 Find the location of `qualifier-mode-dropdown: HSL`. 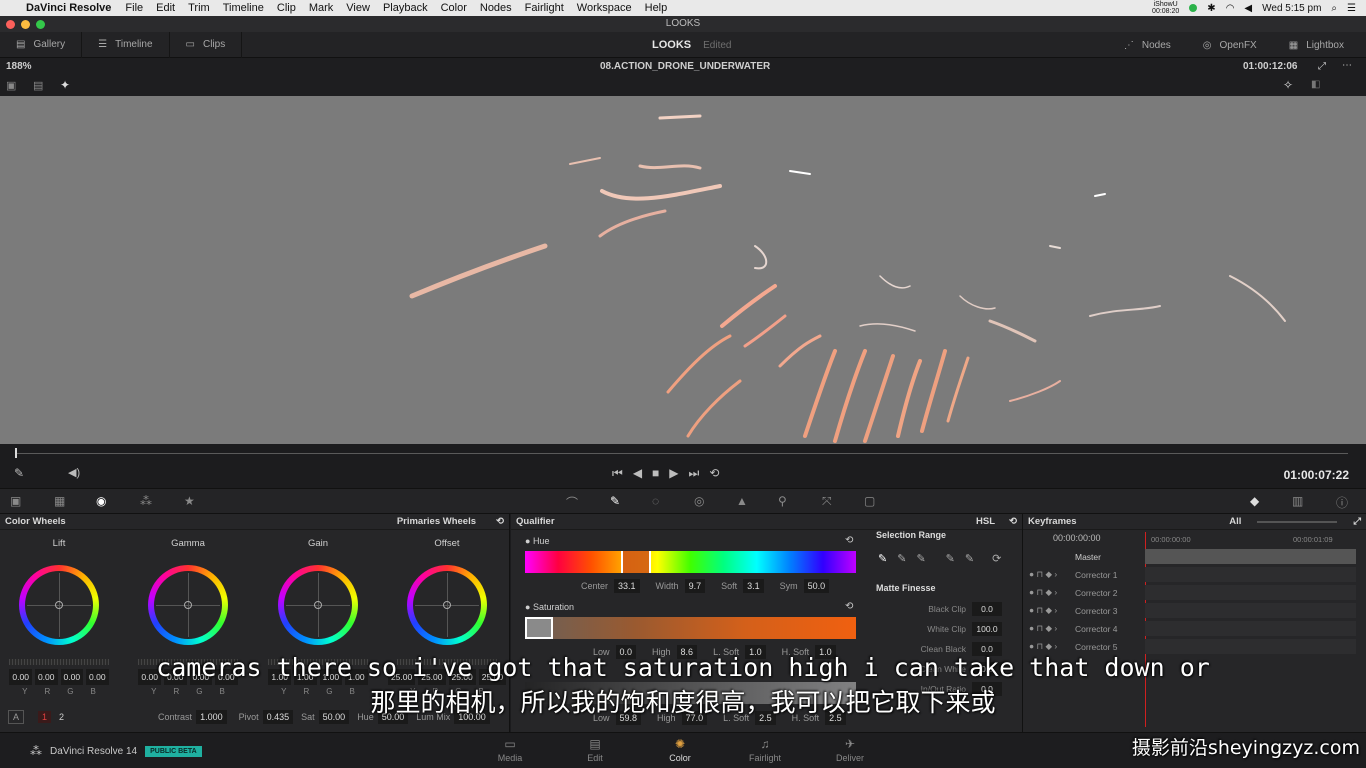

qualifier-mode-dropdown: HSL is located at coordinates (985, 521).